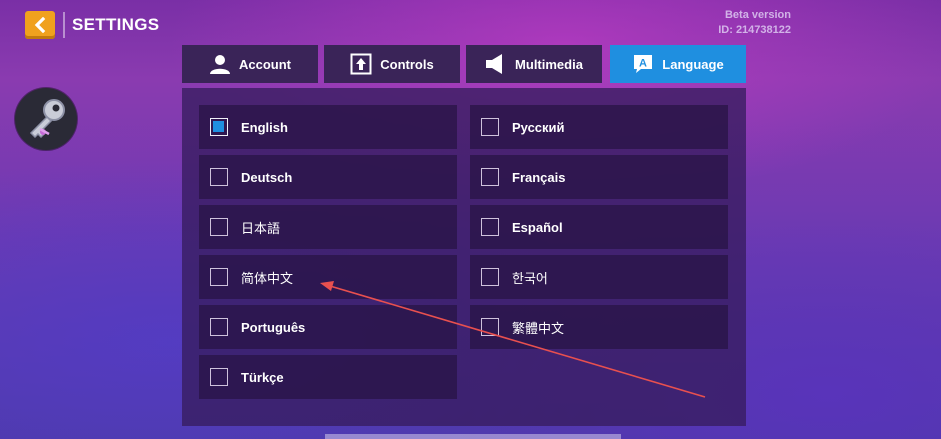 The height and width of the screenshot is (439, 941). I want to click on avatar, so click(46, 119).